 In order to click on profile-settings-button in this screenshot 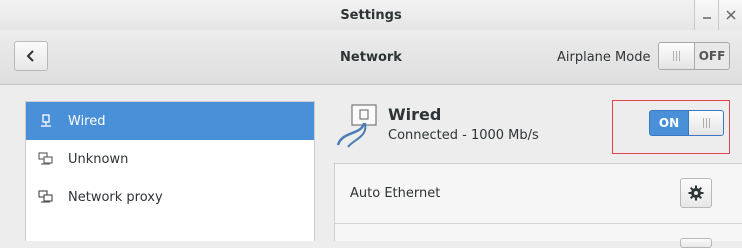, I will do `click(696, 193)`.